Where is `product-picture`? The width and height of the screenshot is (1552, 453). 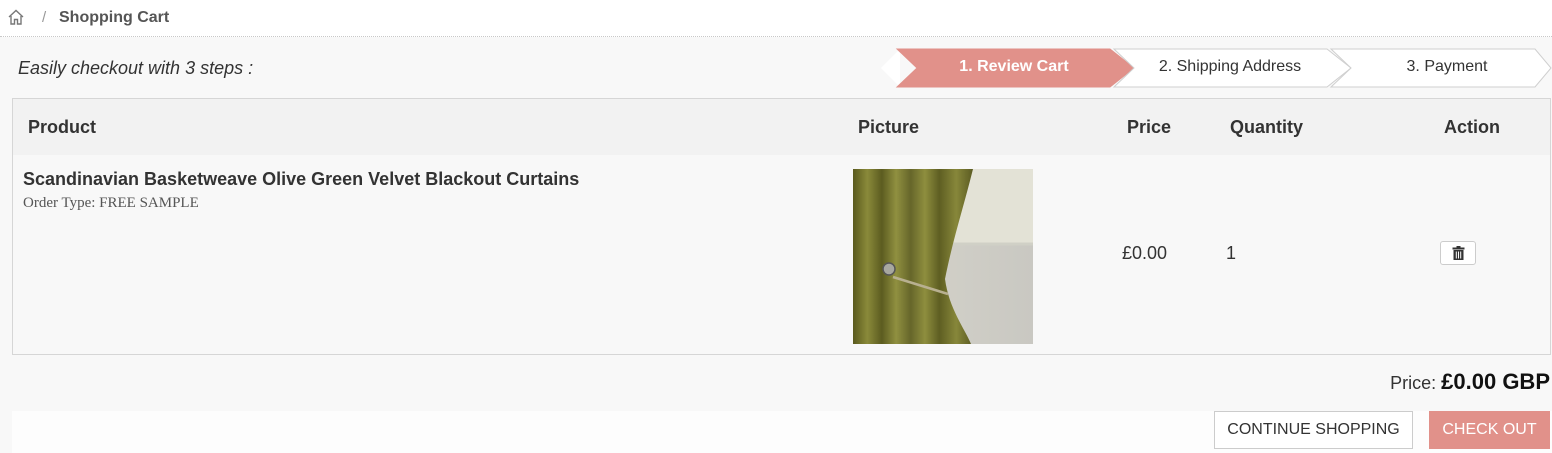 product-picture is located at coordinates (943, 256).